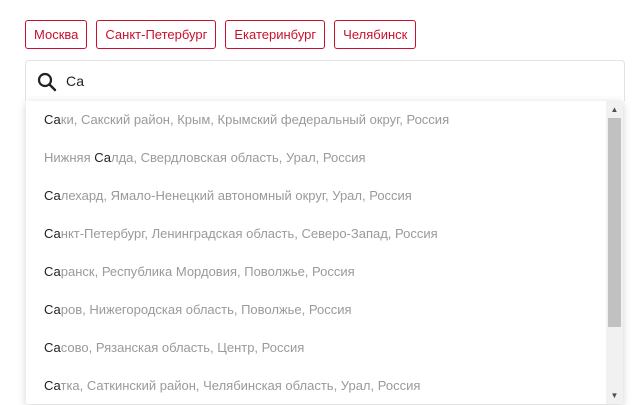 This screenshot has width=643, height=405. I want to click on search-icon, so click(47, 82).